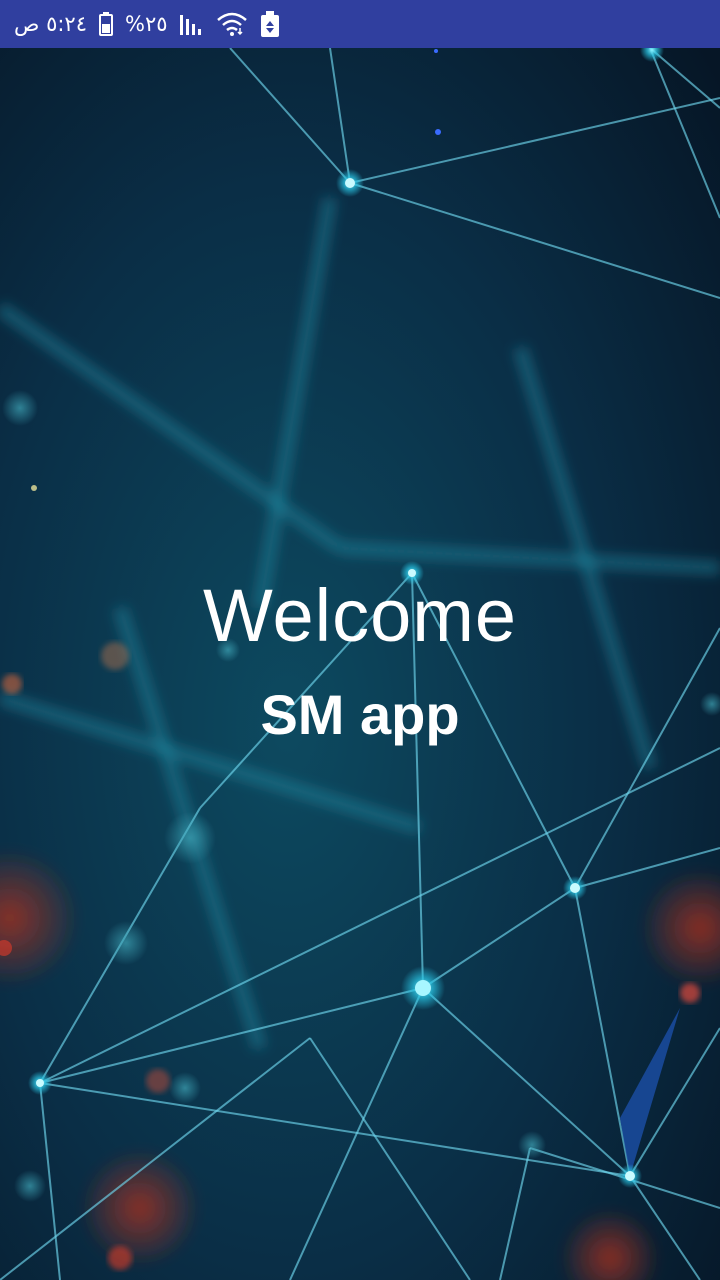  What do you see at coordinates (360, 660) in the screenshot?
I see `welcome-block: Welcome SM app` at bounding box center [360, 660].